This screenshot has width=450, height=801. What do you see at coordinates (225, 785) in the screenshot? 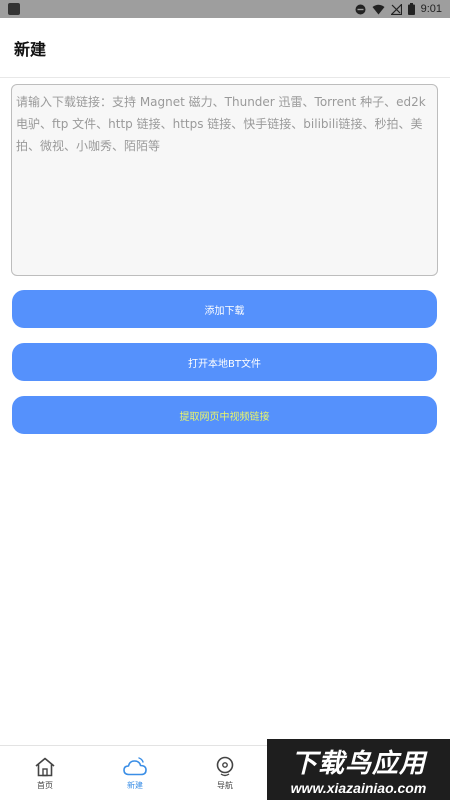
I see `nav-label-navigation: 导航` at bounding box center [225, 785].